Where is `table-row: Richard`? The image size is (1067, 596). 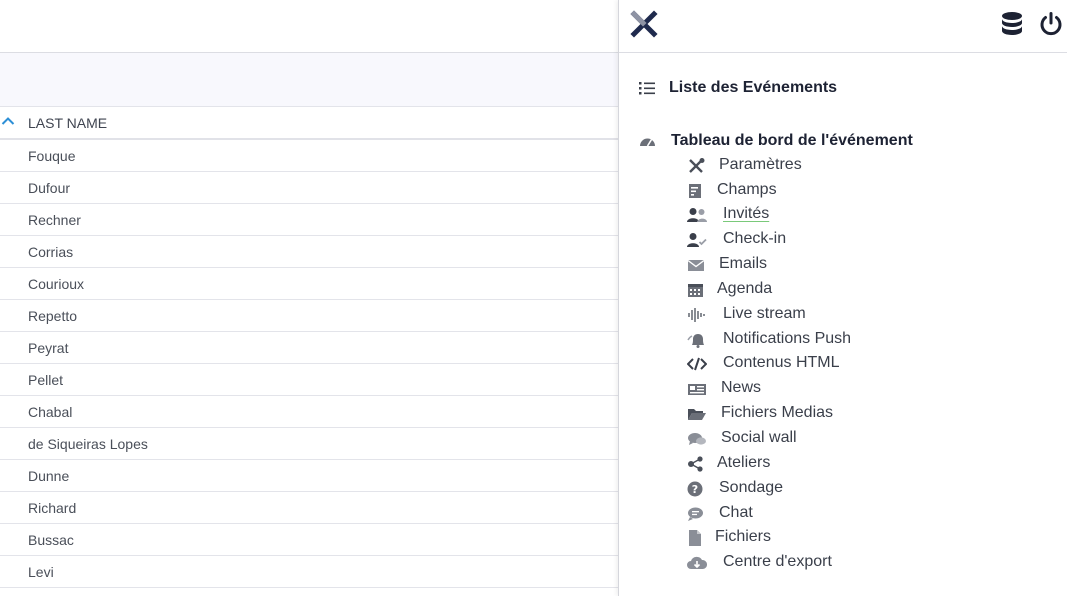
table-row: Richard is located at coordinates (309, 508).